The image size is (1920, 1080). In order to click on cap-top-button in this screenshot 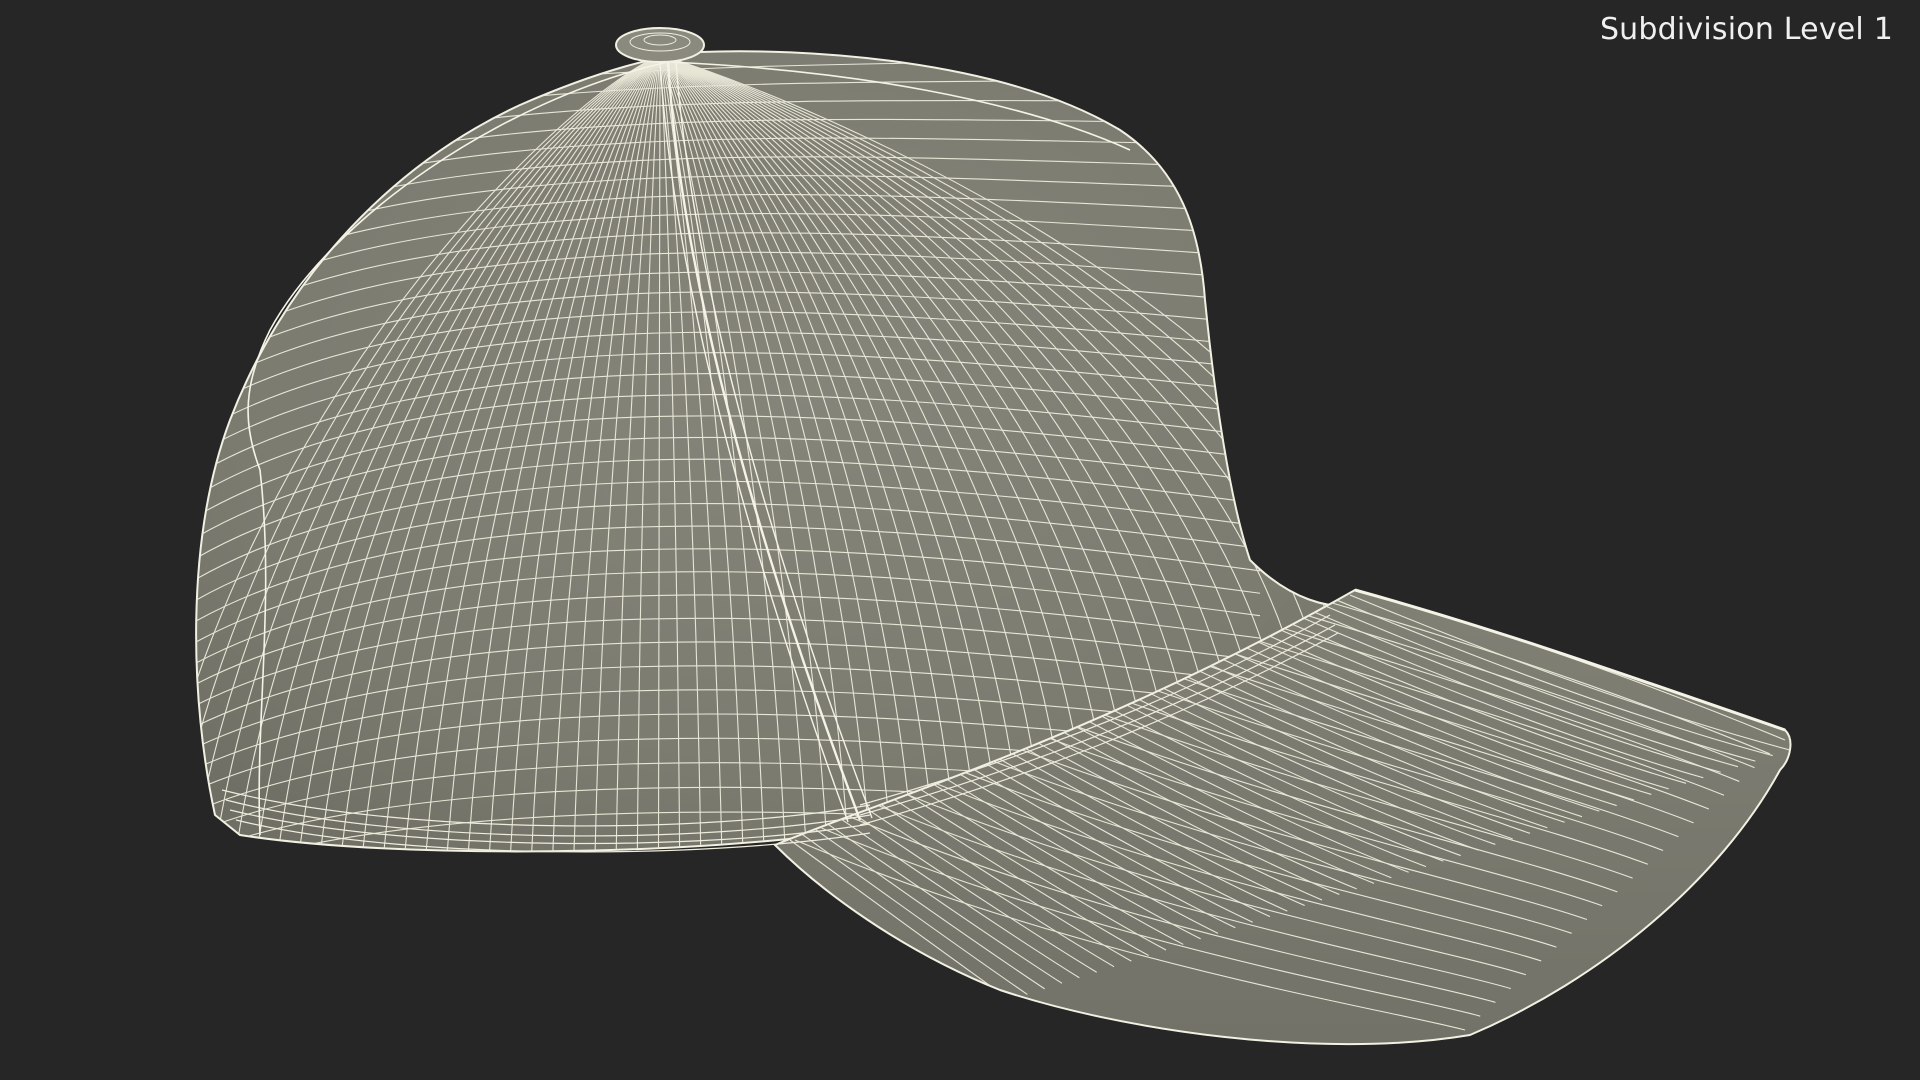, I will do `click(660, 45)`.